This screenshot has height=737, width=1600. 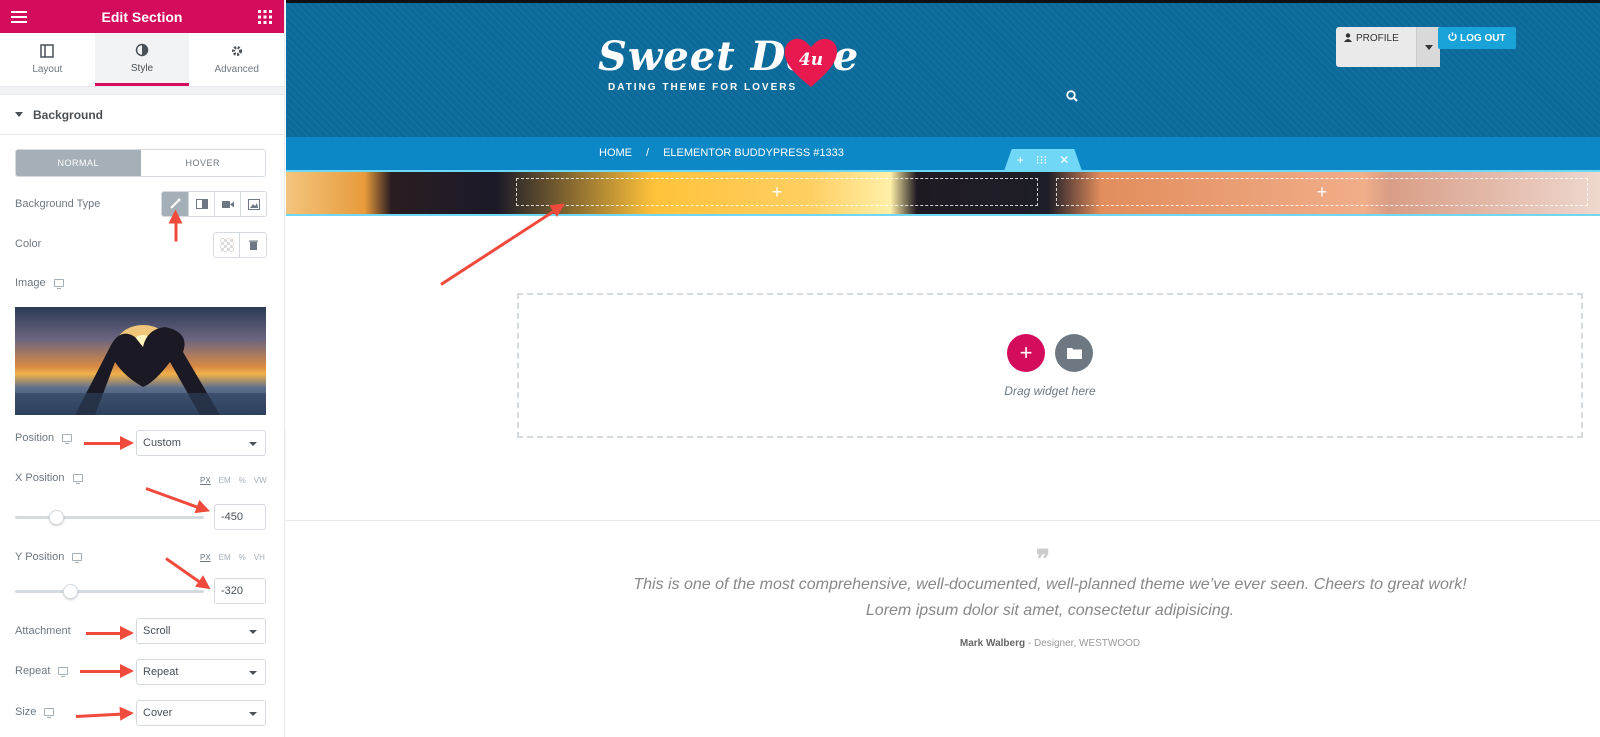 What do you see at coordinates (47, 69) in the screenshot?
I see `tab-label: Layout` at bounding box center [47, 69].